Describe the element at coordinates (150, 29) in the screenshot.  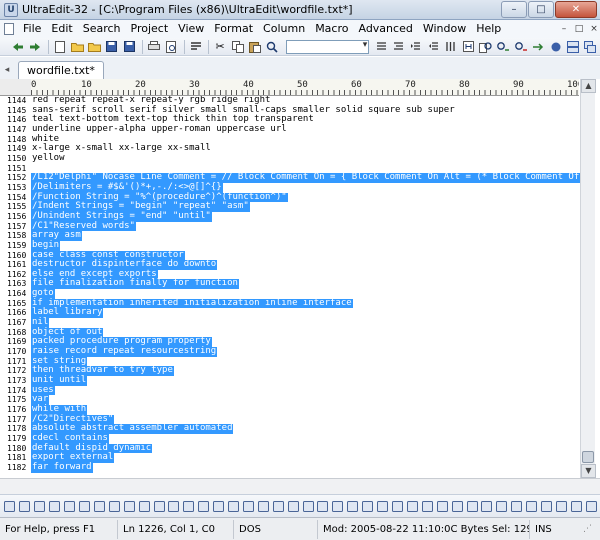
I see `menu-project: Project` at that location.